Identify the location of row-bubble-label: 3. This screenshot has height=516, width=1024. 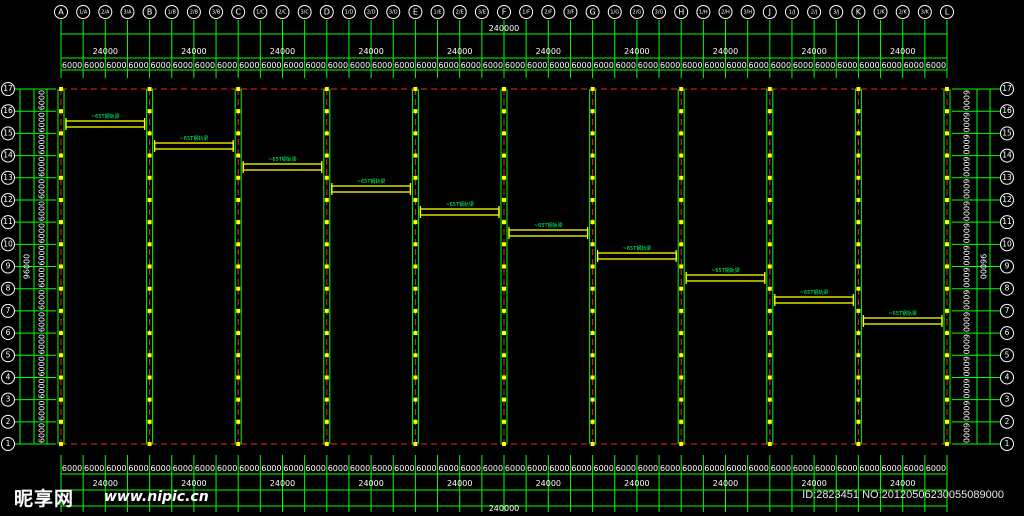
(1007, 399).